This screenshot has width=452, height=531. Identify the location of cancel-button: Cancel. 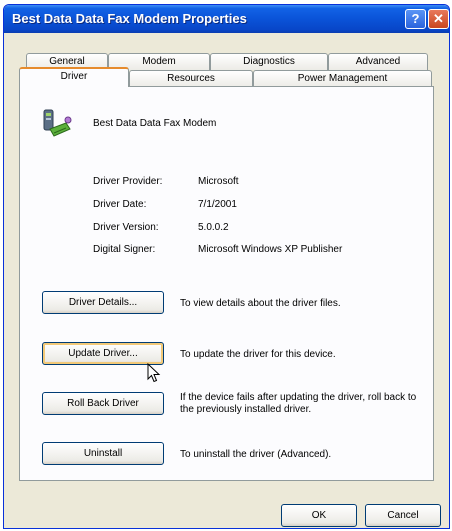
(403, 515).